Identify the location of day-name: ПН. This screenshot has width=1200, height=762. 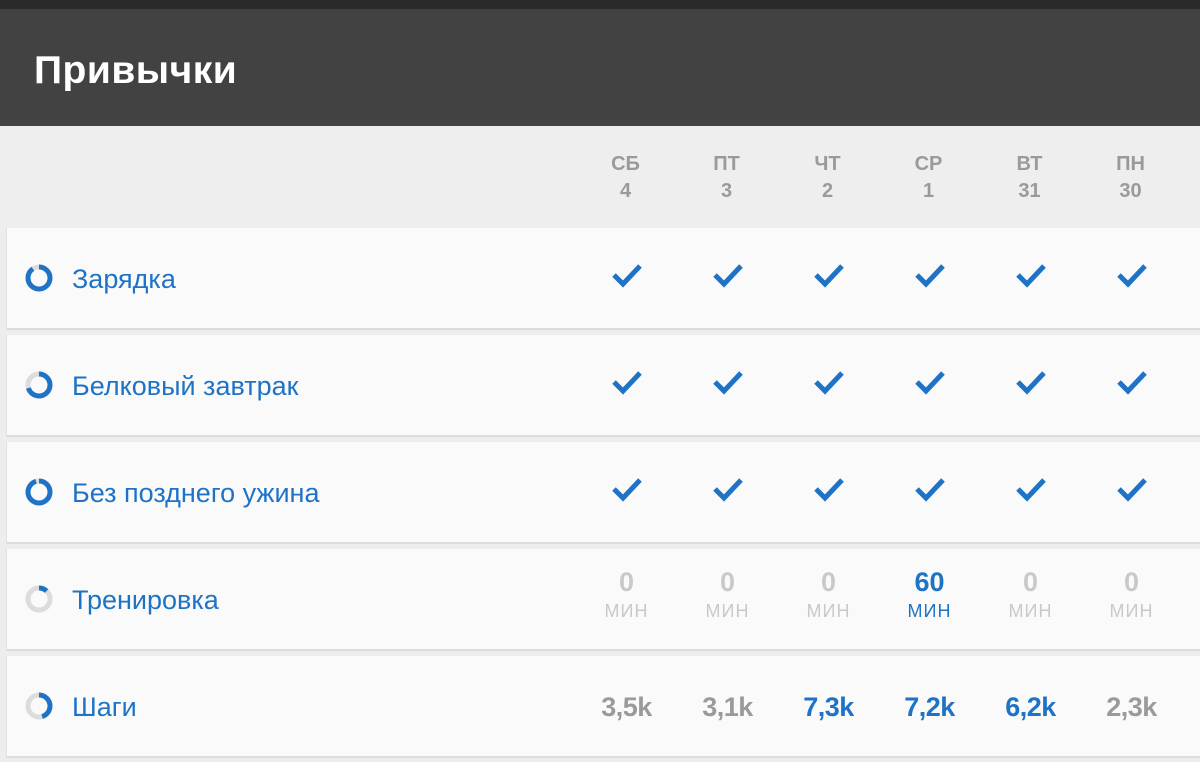
(1130, 164).